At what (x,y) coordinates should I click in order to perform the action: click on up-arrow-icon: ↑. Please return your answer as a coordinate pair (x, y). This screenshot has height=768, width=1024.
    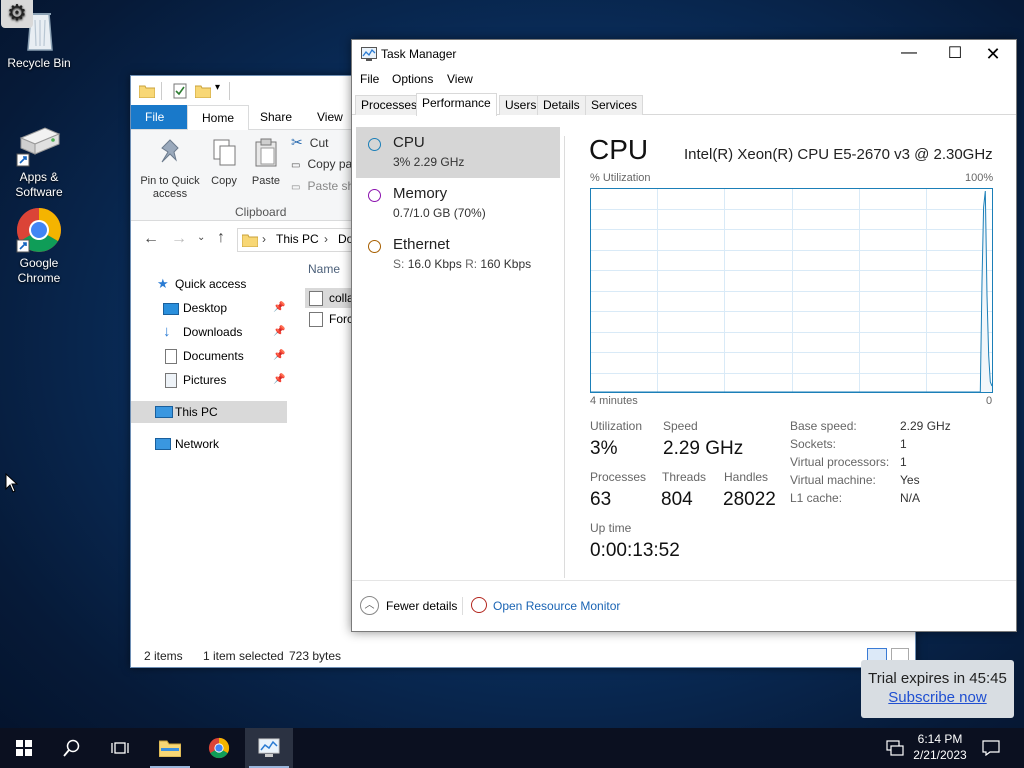
    Looking at the image, I should click on (221, 238).